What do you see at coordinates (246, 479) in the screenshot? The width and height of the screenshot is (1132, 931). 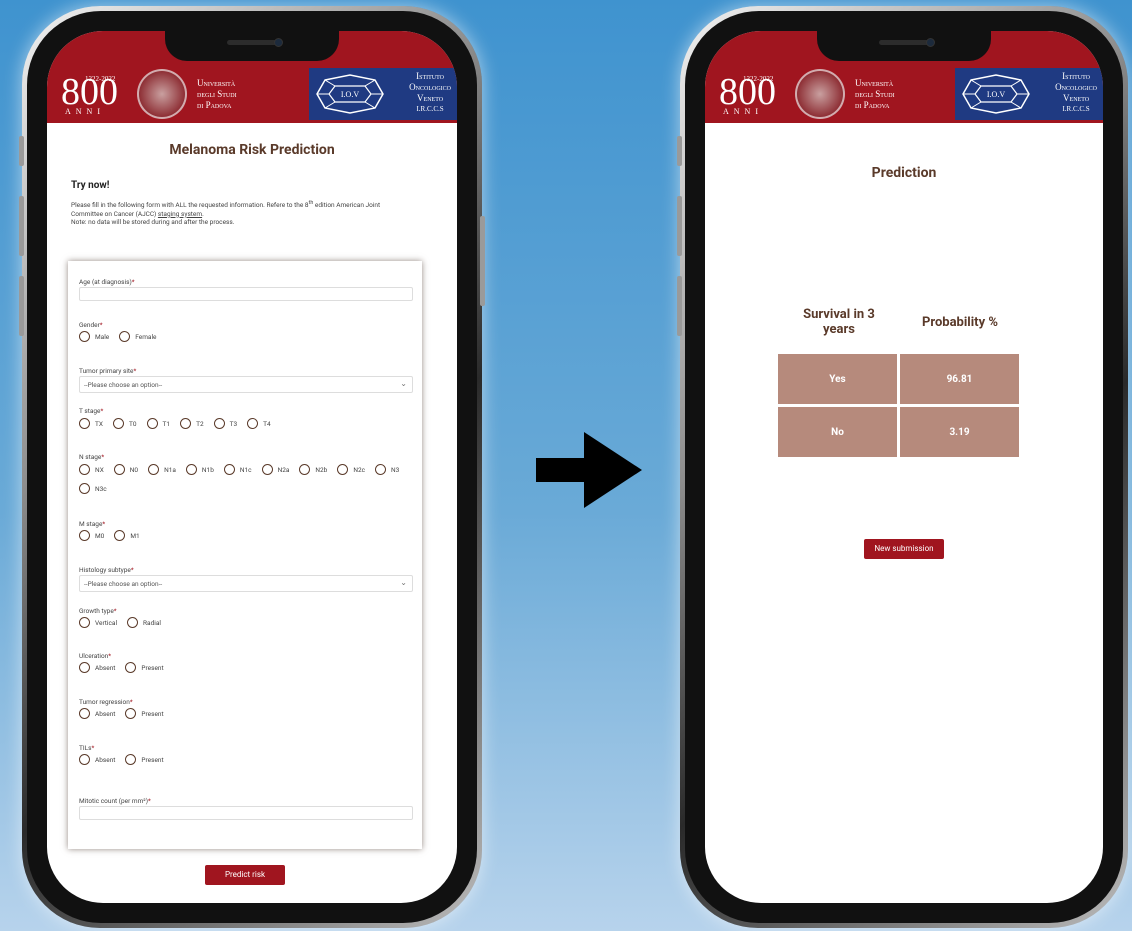 I see `n-stage-options: NX N0 N1a N1b N1c N2a N2b N2c N3 N3c` at bounding box center [246, 479].